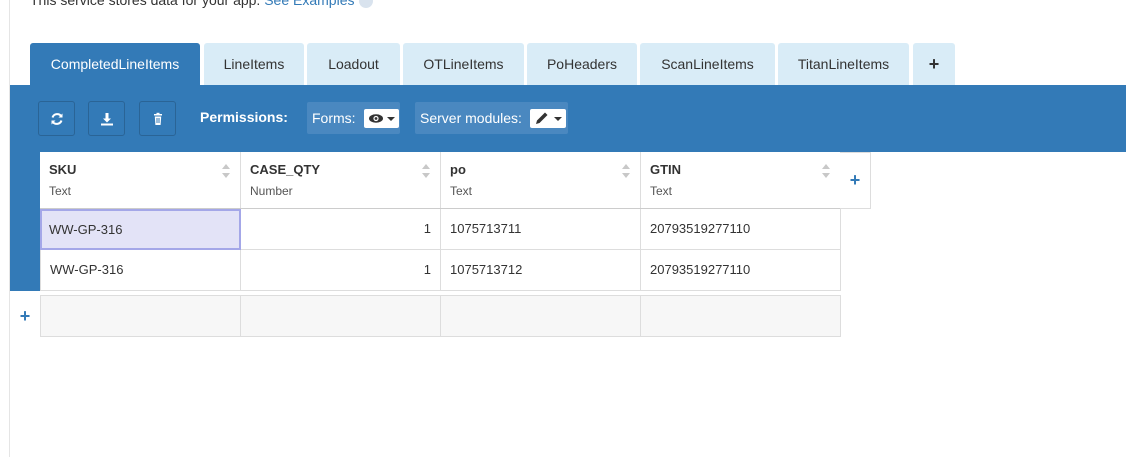 The image size is (1126, 457). I want to click on tab-loadout: Loadout, so click(353, 64).